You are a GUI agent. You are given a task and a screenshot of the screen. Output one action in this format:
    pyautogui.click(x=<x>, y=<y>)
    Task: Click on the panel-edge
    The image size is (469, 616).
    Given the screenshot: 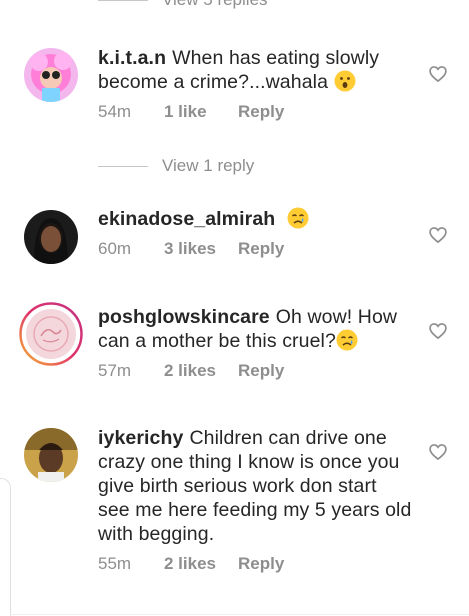 What is the action you would take?
    pyautogui.click(x=5, y=547)
    